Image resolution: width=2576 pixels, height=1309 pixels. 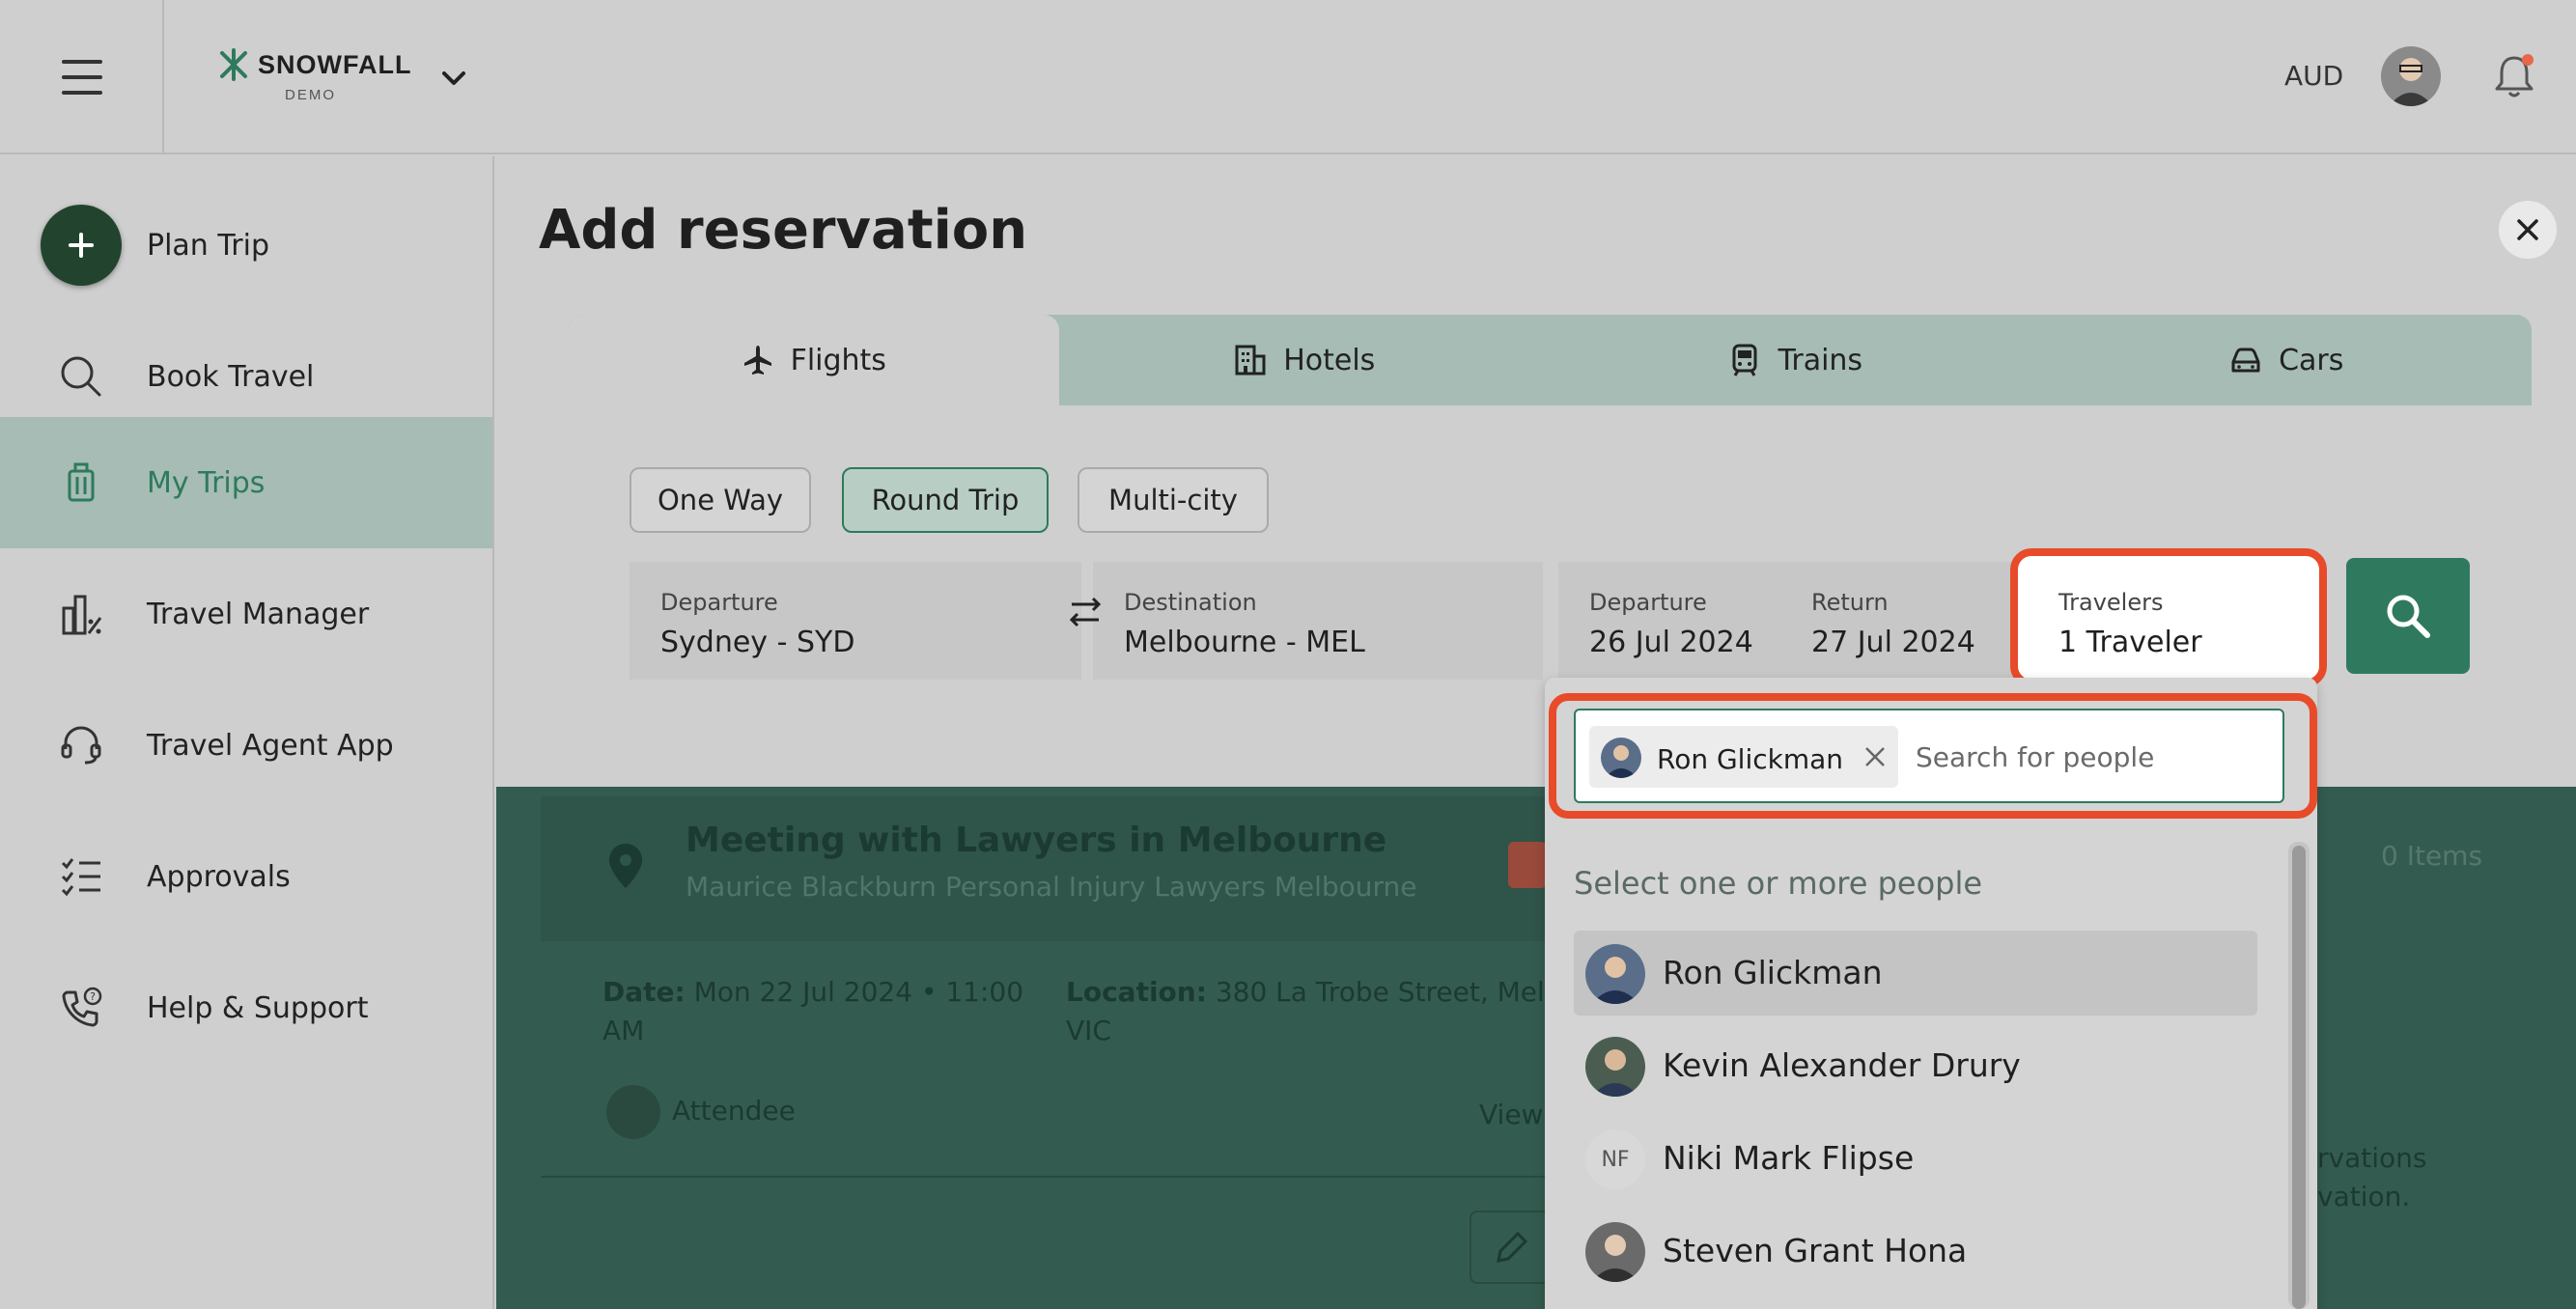 I want to click on sidebar-item-approvals: Approvals, so click(x=246, y=876).